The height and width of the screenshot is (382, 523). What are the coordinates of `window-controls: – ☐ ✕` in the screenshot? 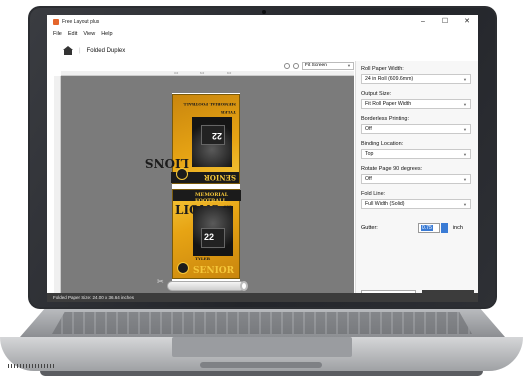 It's located at (445, 21).